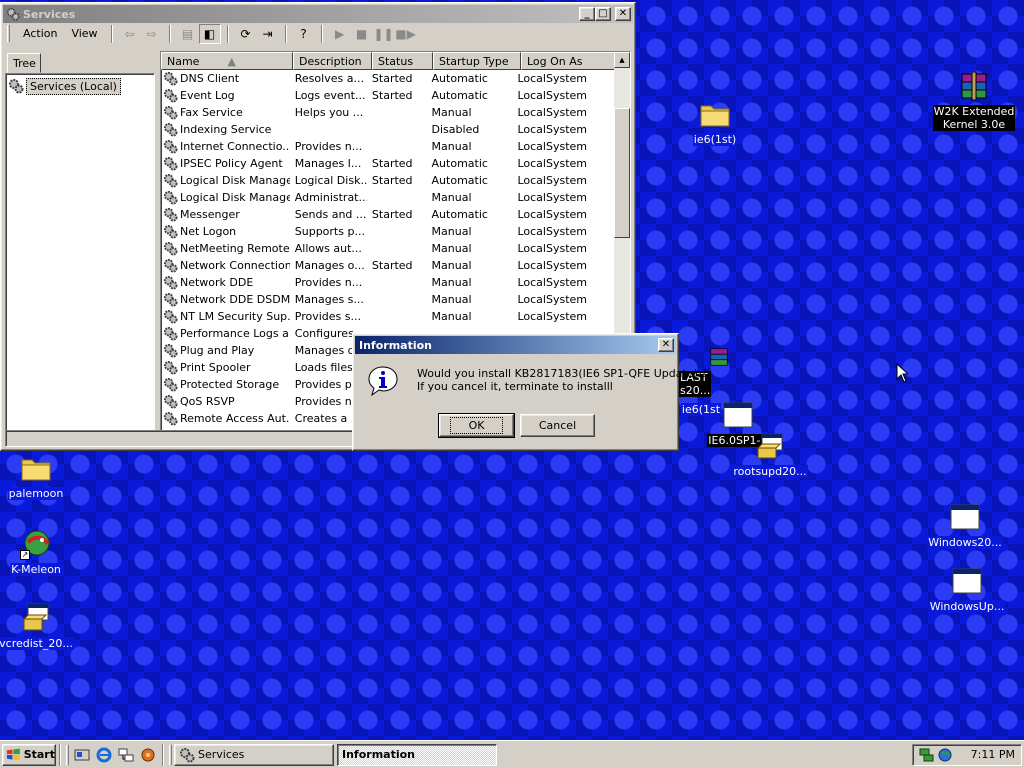 The image size is (1024, 768). I want to click on desktop-icon-kmeleon: ↗ K-Meleon, so click(37, 552).